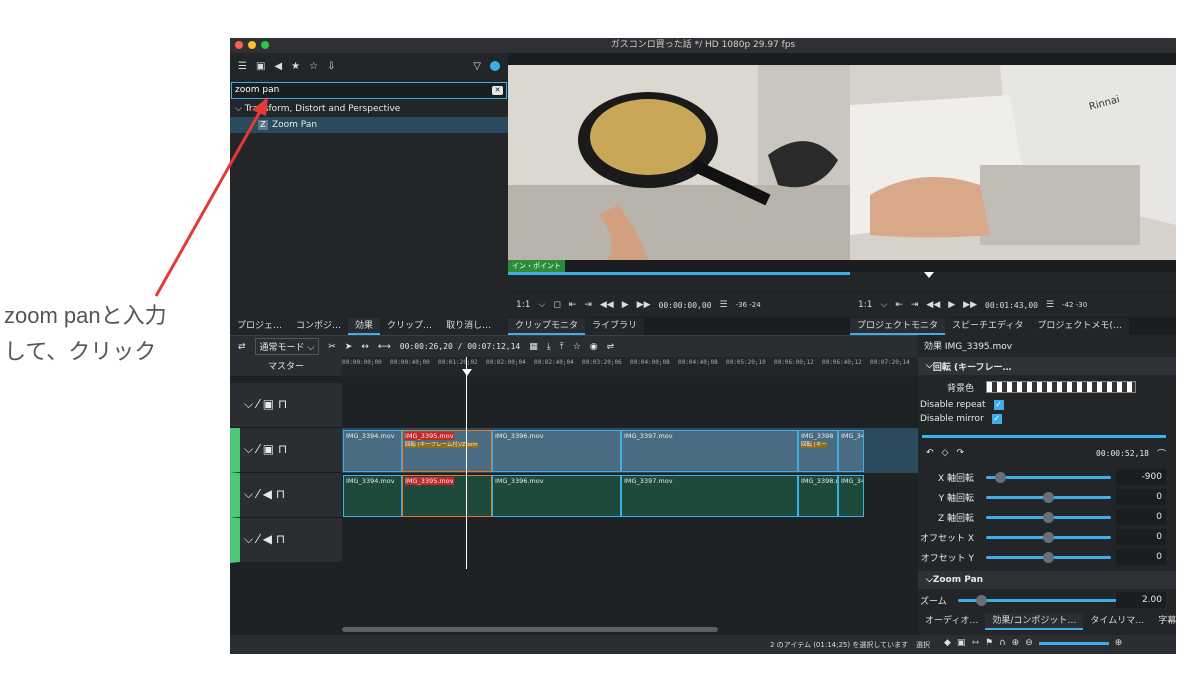 The width and height of the screenshot is (1200, 686). Describe the element at coordinates (349, 347) in the screenshot. I see `select-tool-icon: ➤` at that location.